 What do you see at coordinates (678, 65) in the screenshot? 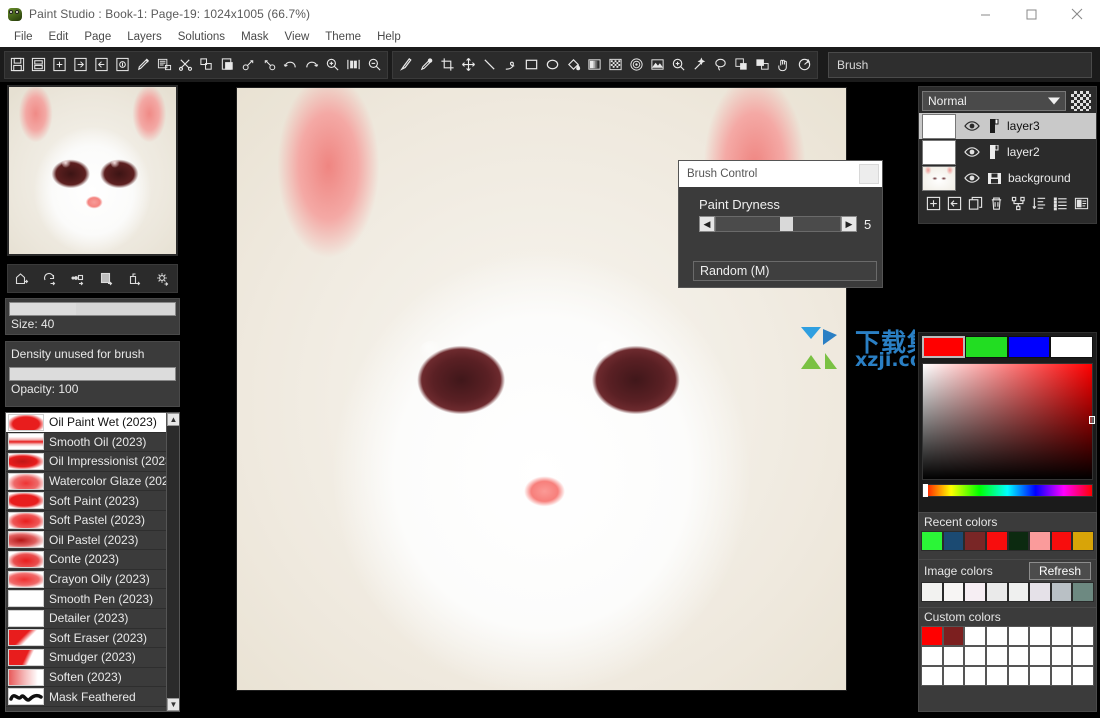
I see `magnifier-mask-icon` at bounding box center [678, 65].